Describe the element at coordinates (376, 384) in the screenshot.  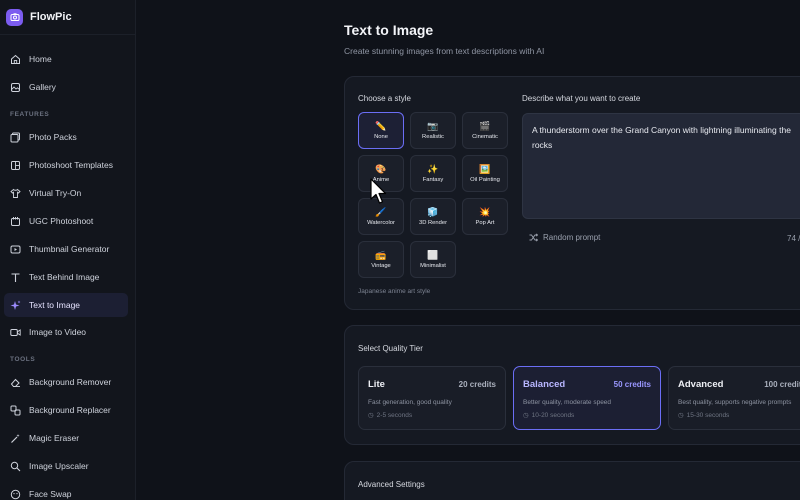
I see `tier-name: Lite` at that location.